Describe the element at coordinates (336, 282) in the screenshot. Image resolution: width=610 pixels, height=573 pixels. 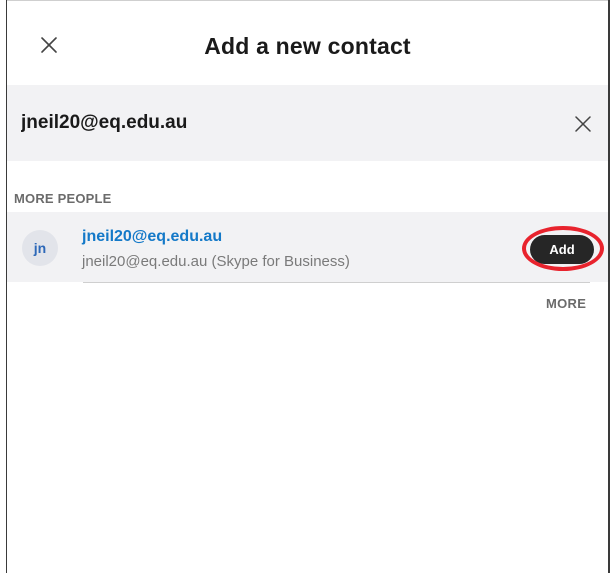
I see `divider` at that location.